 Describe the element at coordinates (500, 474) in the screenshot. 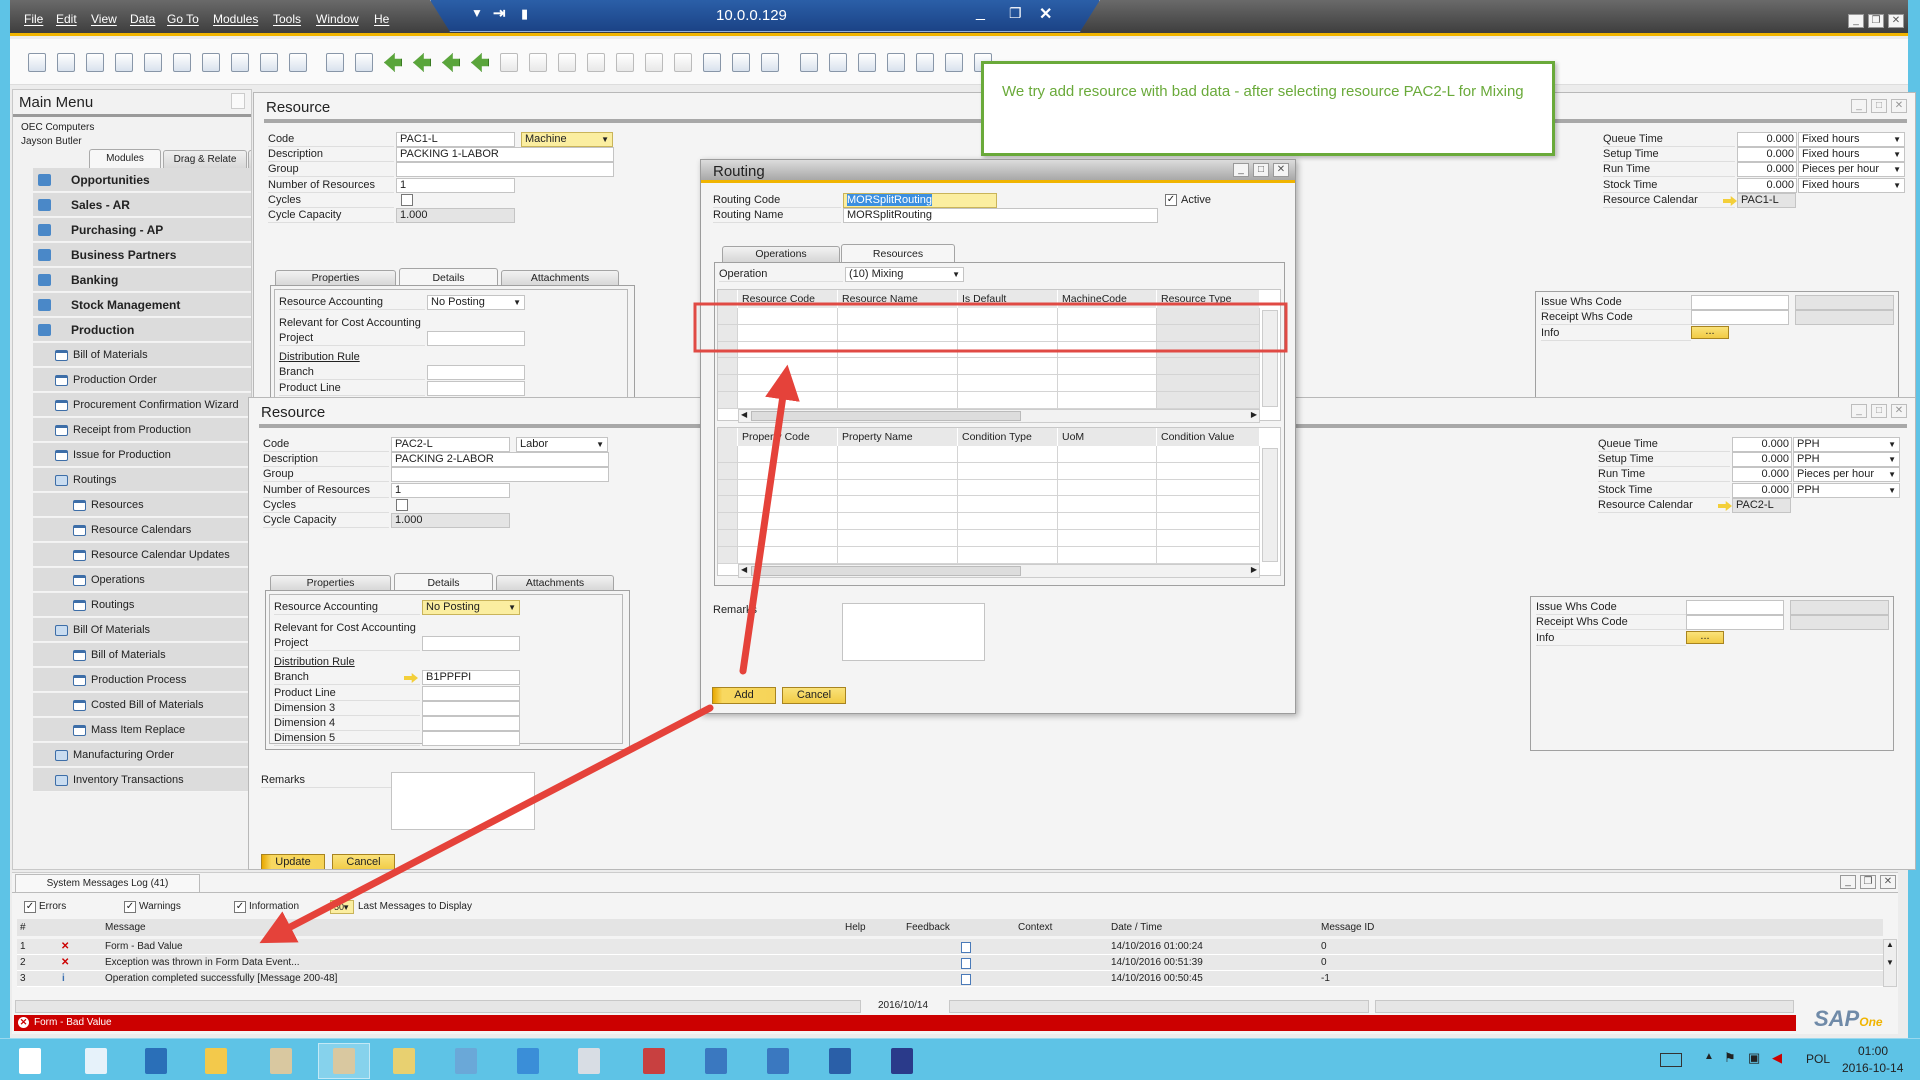

I see `group-input` at that location.